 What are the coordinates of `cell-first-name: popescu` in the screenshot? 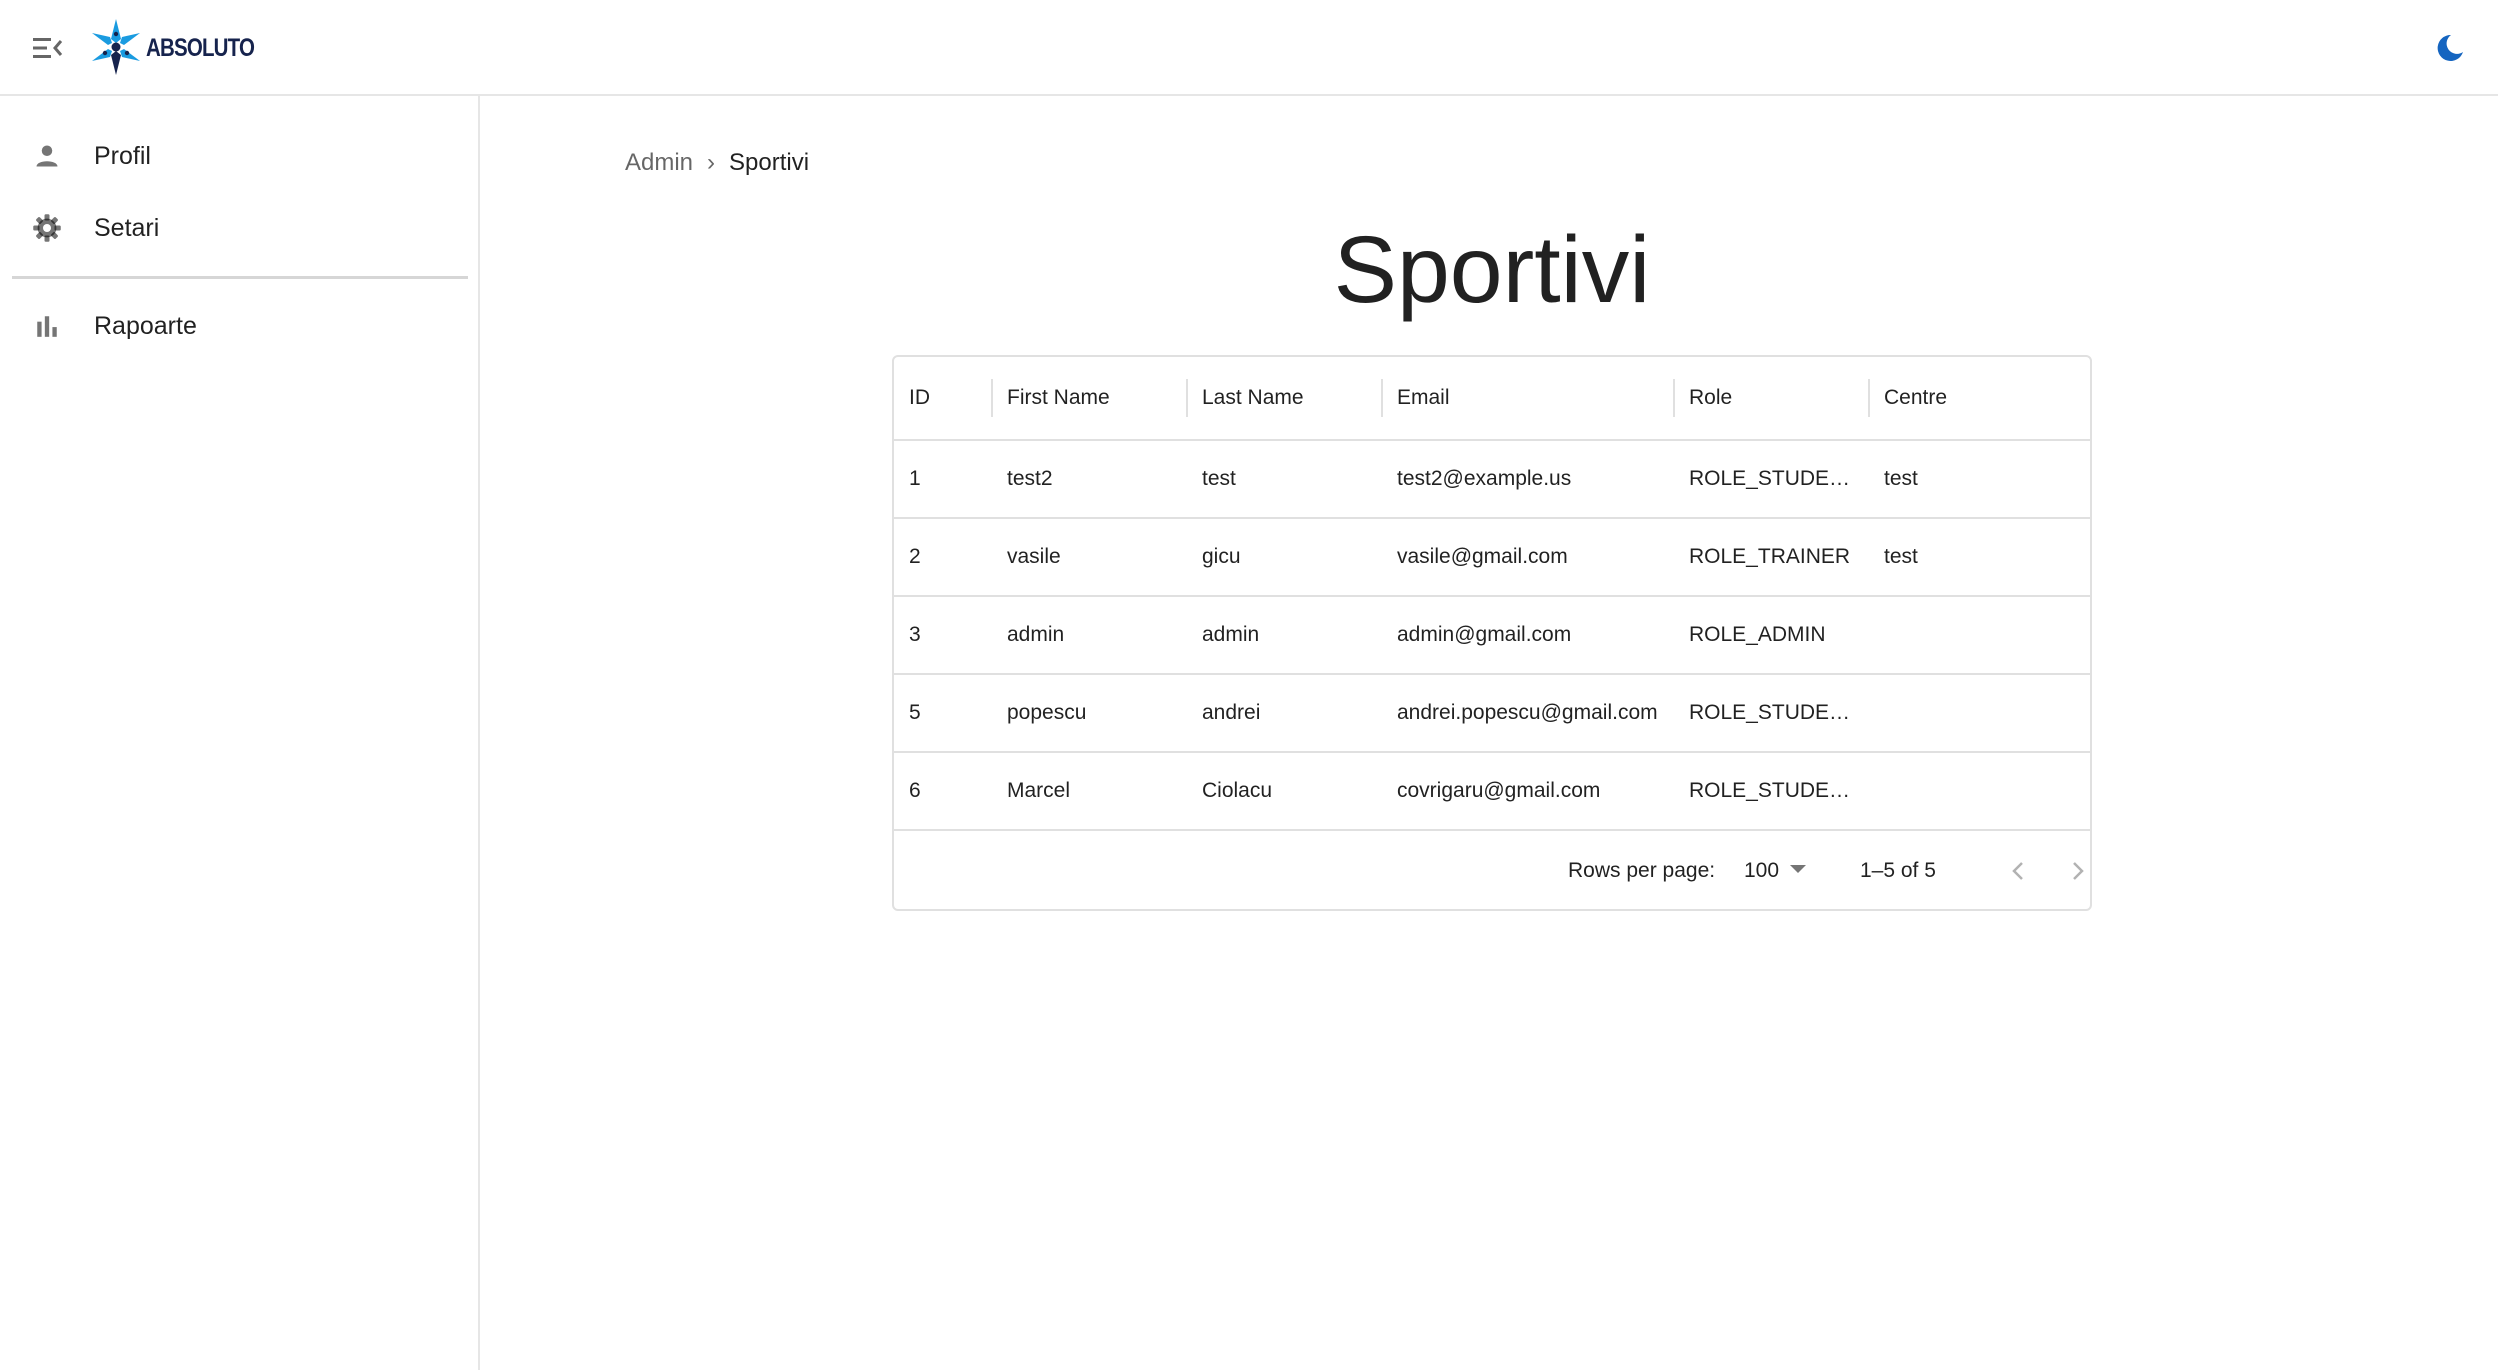 It's located at (1047, 712).